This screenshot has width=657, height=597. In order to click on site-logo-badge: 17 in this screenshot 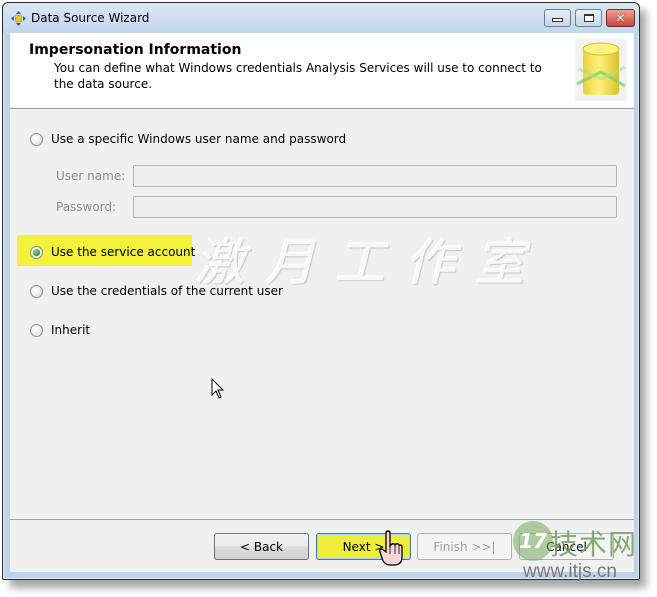, I will do `click(533, 541)`.